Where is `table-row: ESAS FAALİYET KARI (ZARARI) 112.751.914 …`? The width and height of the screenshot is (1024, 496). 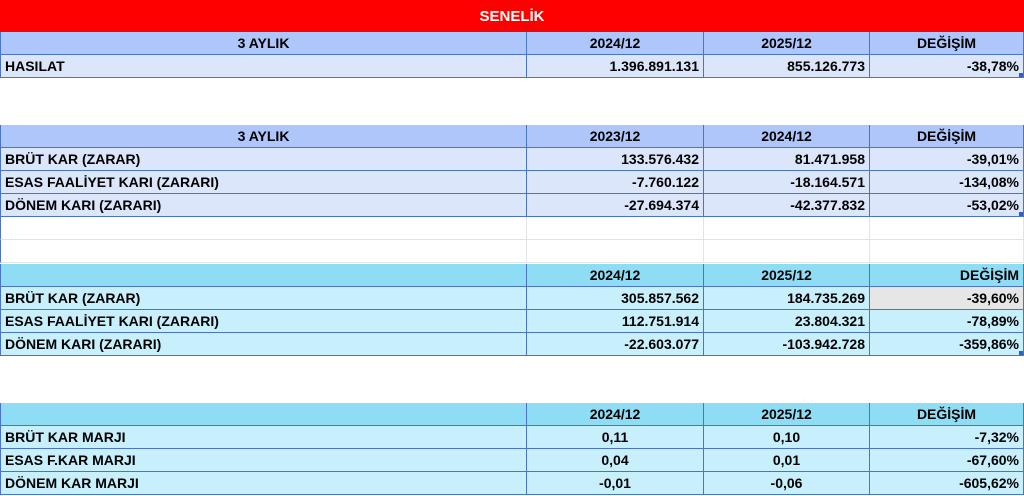 table-row: ESAS FAALİYET KARI (ZARARI) 112.751.914 … is located at coordinates (512, 321).